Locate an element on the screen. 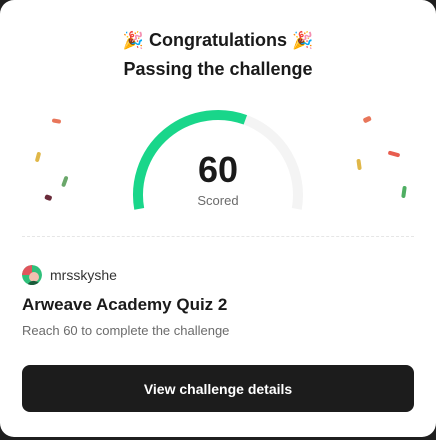 The height and width of the screenshot is (440, 436). score-label: Scored is located at coordinates (218, 200).